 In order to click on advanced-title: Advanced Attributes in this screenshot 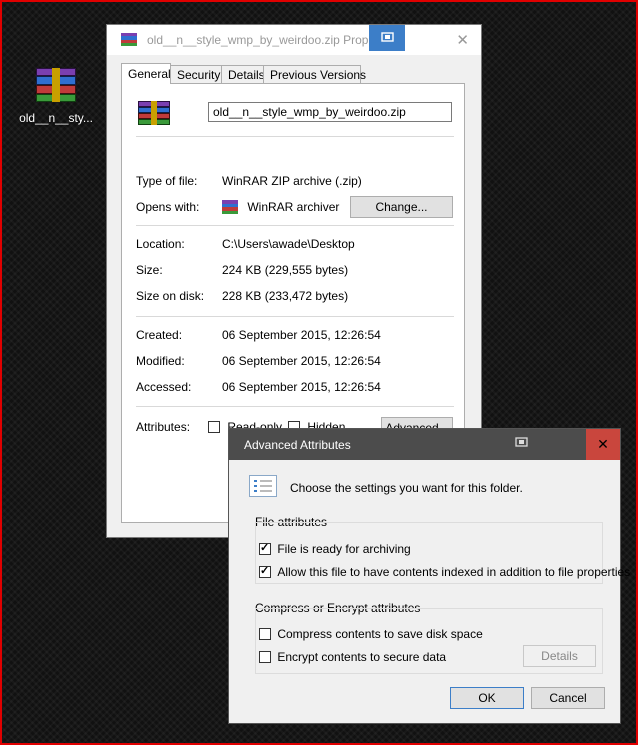, I will do `click(297, 445)`.